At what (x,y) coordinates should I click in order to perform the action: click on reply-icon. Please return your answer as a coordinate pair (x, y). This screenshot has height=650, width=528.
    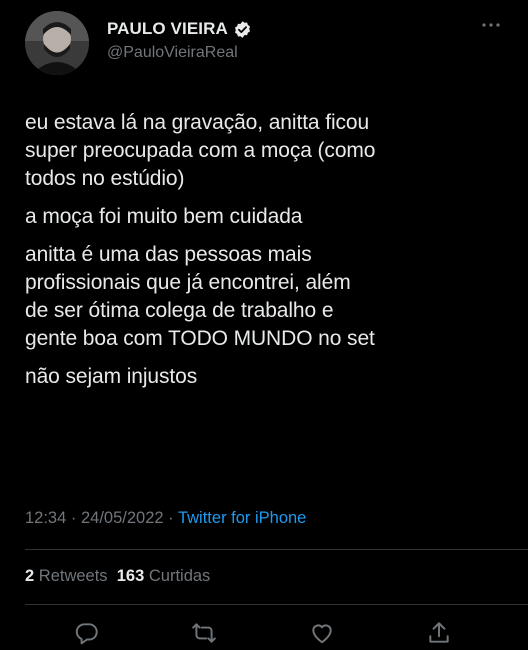
    Looking at the image, I should click on (88, 634).